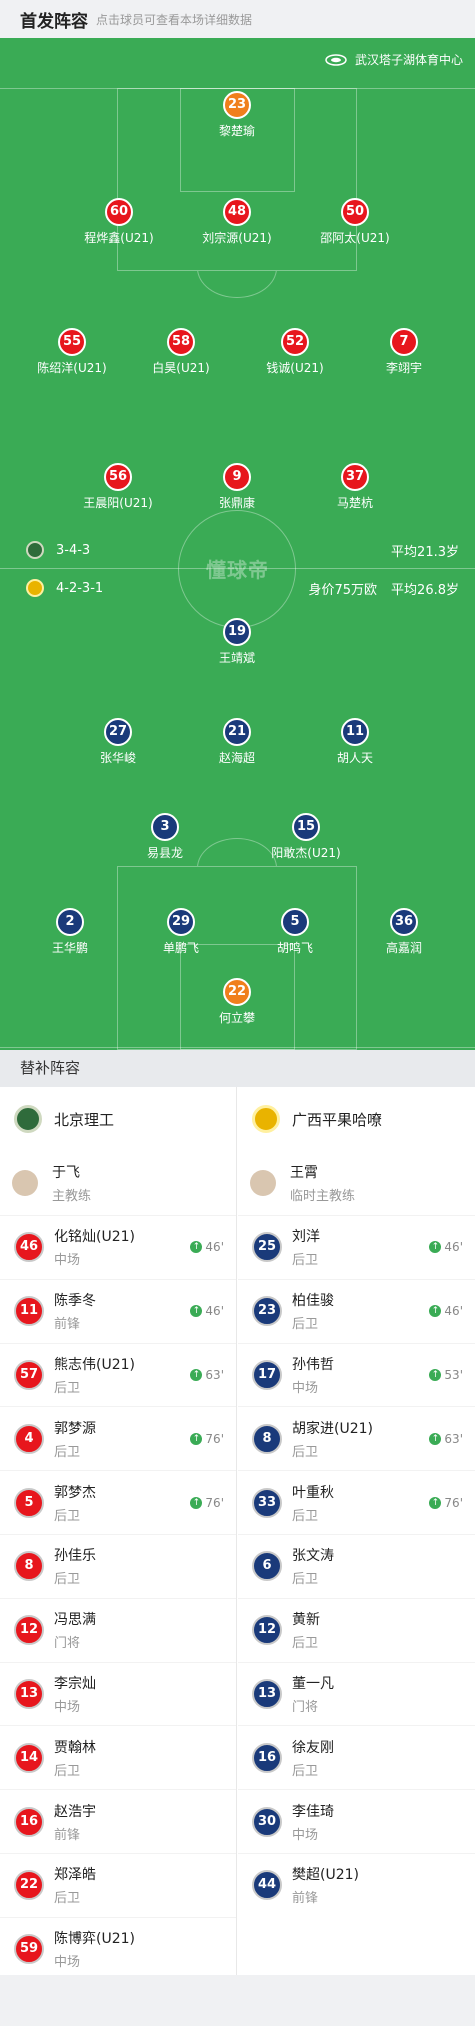 This screenshot has width=475, height=2026. What do you see at coordinates (207, 1311) in the screenshot?
I see `sub-in: ↑ 46'` at bounding box center [207, 1311].